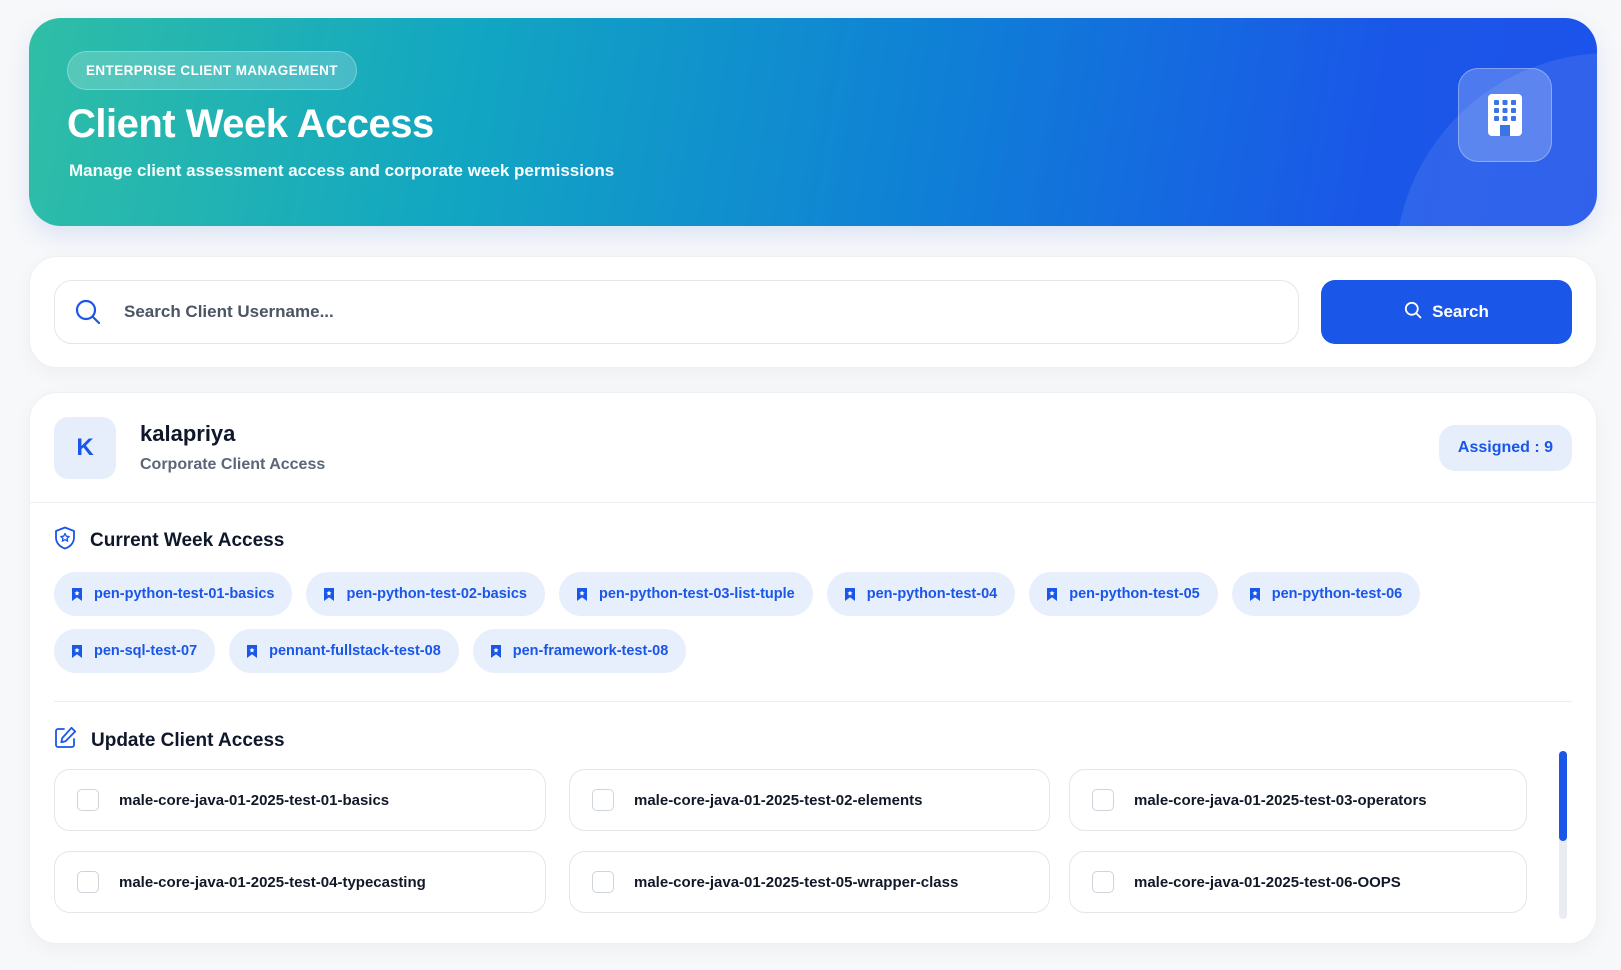 This screenshot has height=970, width=1621. What do you see at coordinates (344, 651) in the screenshot?
I see `access-tag: pennant-fullstack-test-08` at bounding box center [344, 651].